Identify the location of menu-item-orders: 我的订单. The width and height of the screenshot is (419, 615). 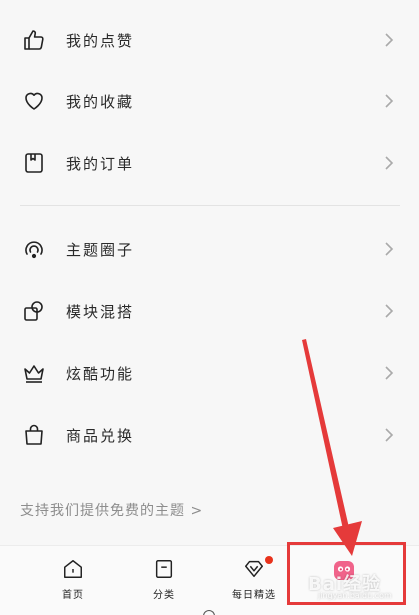
(209, 163).